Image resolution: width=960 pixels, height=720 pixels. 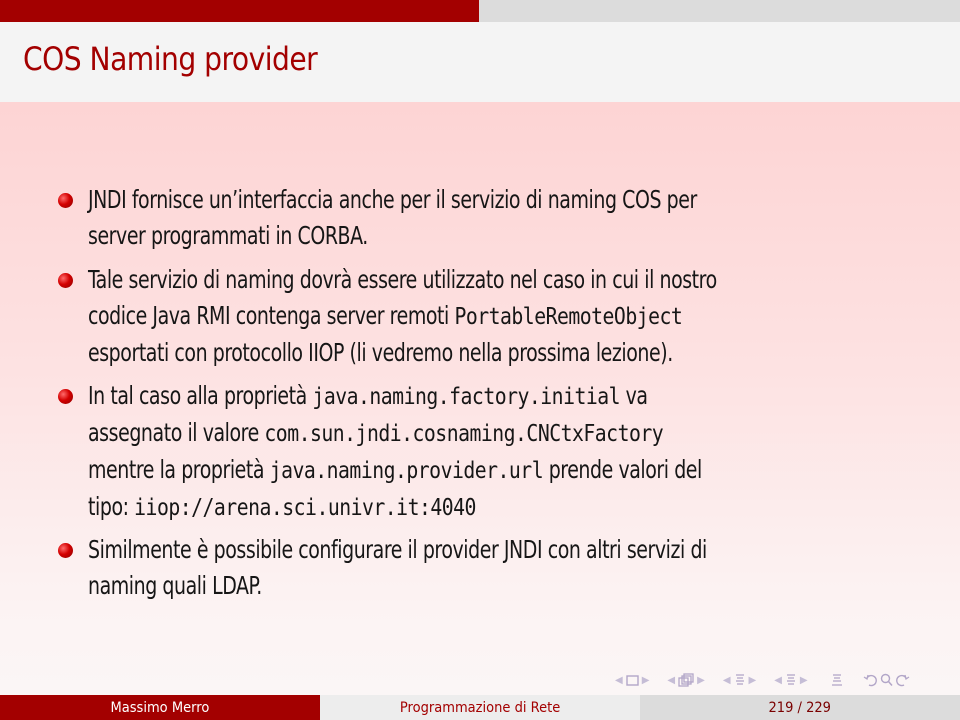 I want to click on nav-frame-group: ◀ ▶, so click(x=685, y=680).